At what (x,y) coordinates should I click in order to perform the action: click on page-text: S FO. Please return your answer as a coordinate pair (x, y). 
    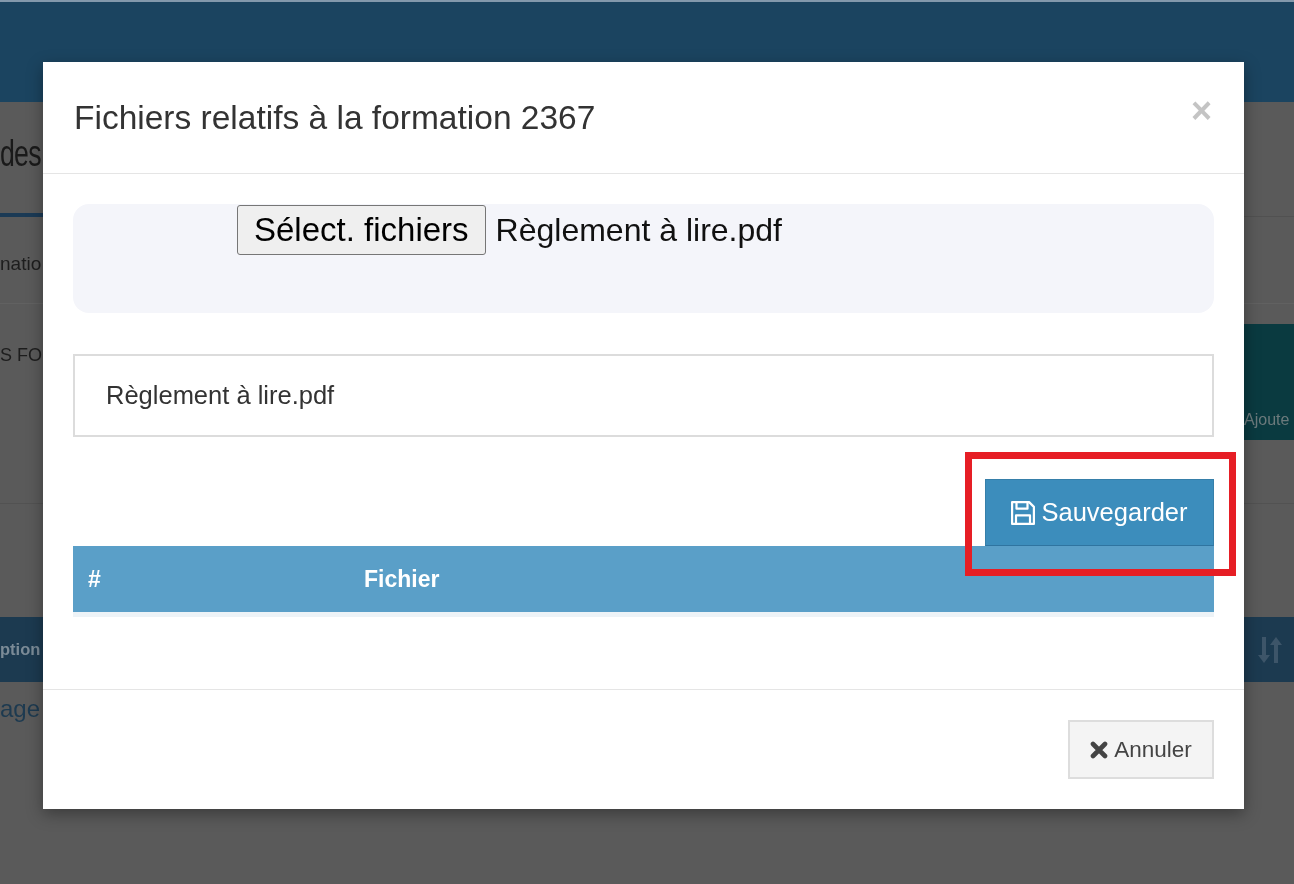
    Looking at the image, I should click on (21, 355).